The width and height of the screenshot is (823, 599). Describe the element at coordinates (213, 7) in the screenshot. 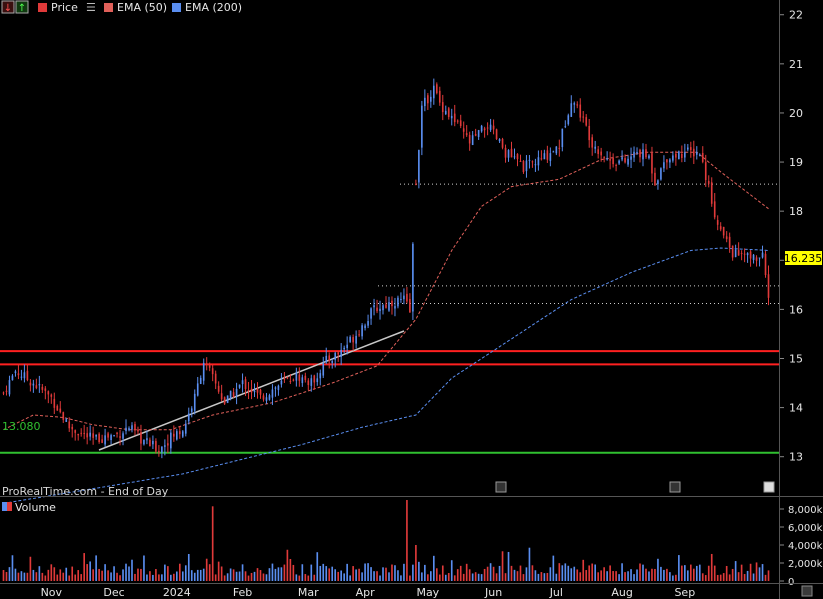

I see `ema200-label: EMA (200)` at that location.